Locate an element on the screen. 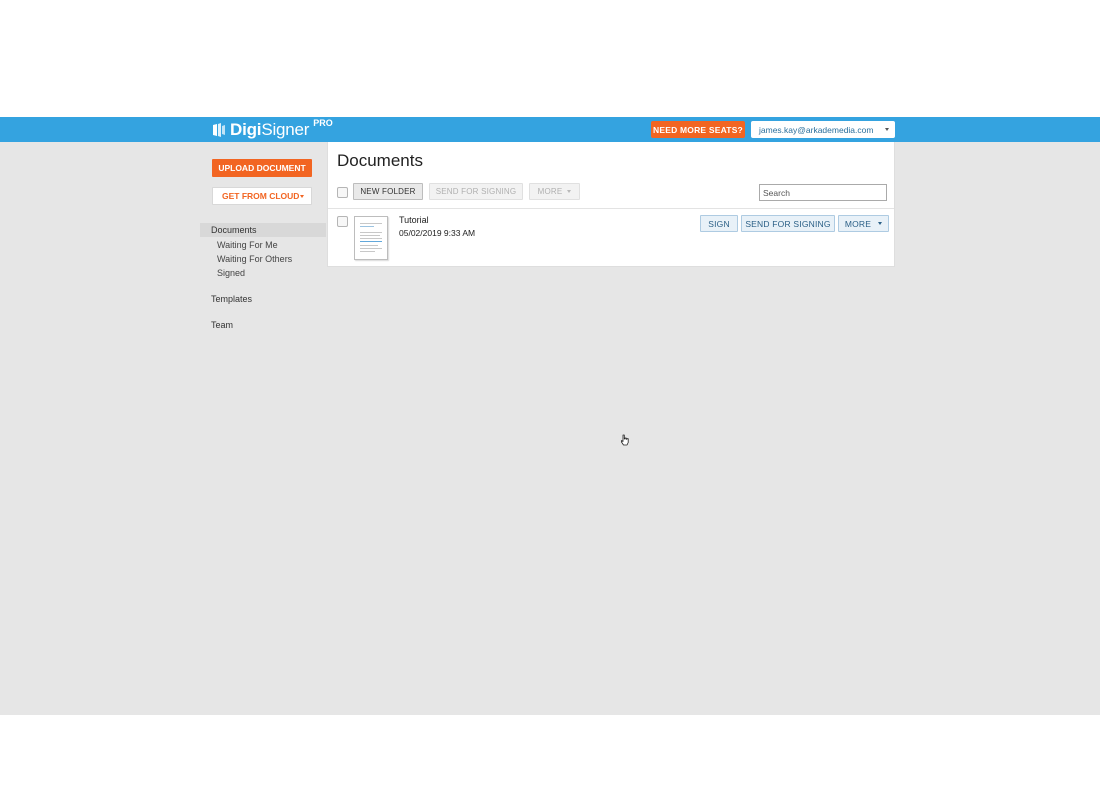 This screenshot has width=1100, height=810. brand-name-strong: Digi is located at coordinates (246, 129).